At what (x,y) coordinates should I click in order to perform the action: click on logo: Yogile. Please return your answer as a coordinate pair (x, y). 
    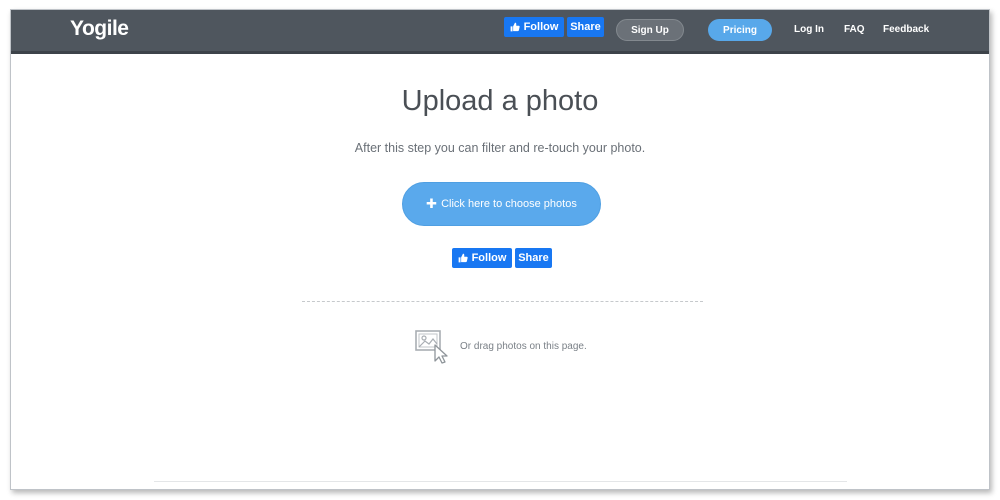
    Looking at the image, I should click on (99, 29).